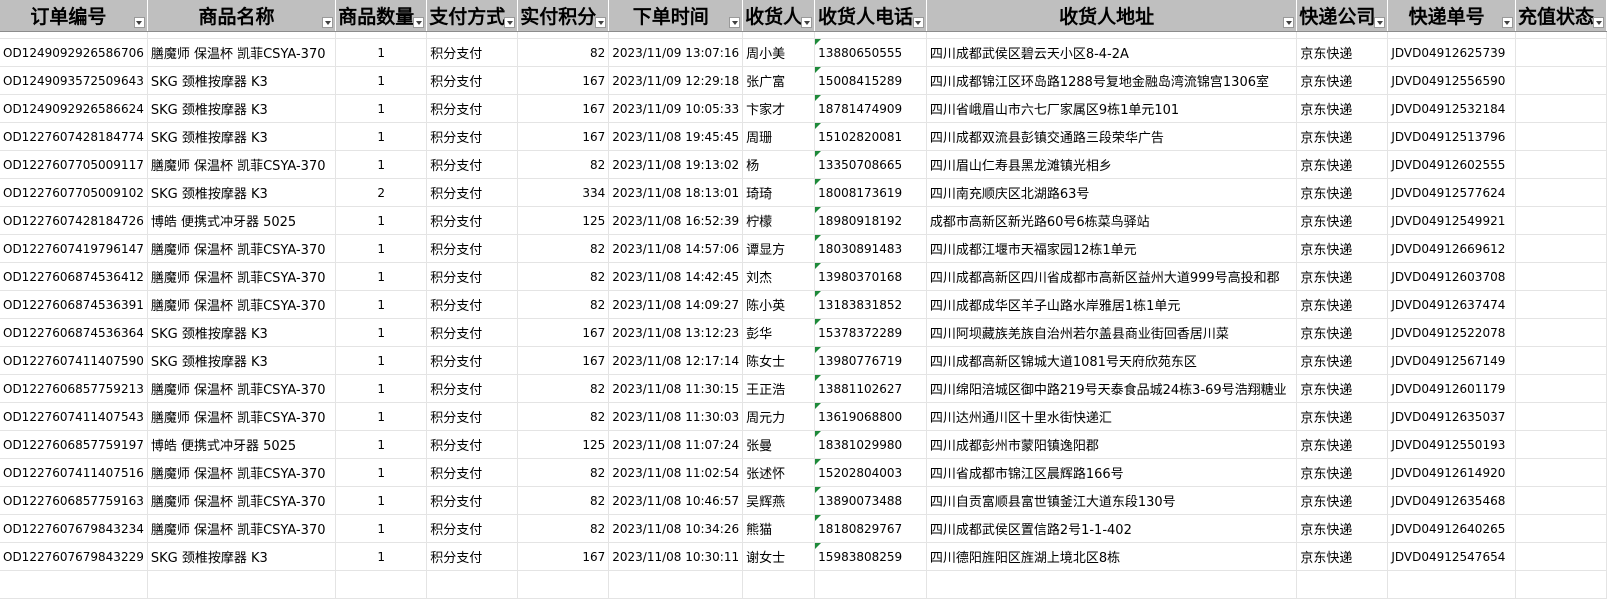 This screenshot has height=599, width=1607. Describe the element at coordinates (1112, 276) in the screenshot. I see `cell-recipient-address: 四川成都高新区四川省成都市高新区益州大道999号高投和郡` at that location.